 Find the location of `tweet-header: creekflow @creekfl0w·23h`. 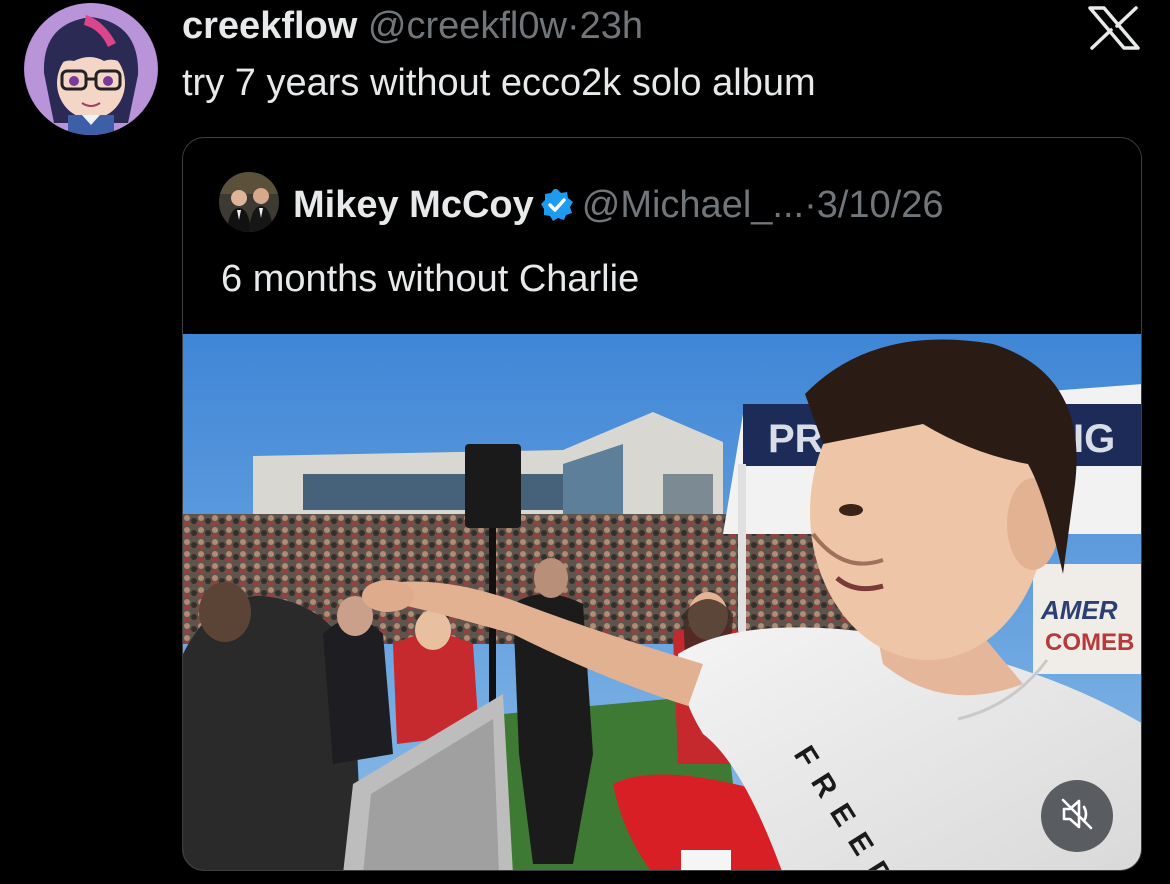

tweet-header: creekflow @creekfl0w·23h is located at coordinates (412, 26).